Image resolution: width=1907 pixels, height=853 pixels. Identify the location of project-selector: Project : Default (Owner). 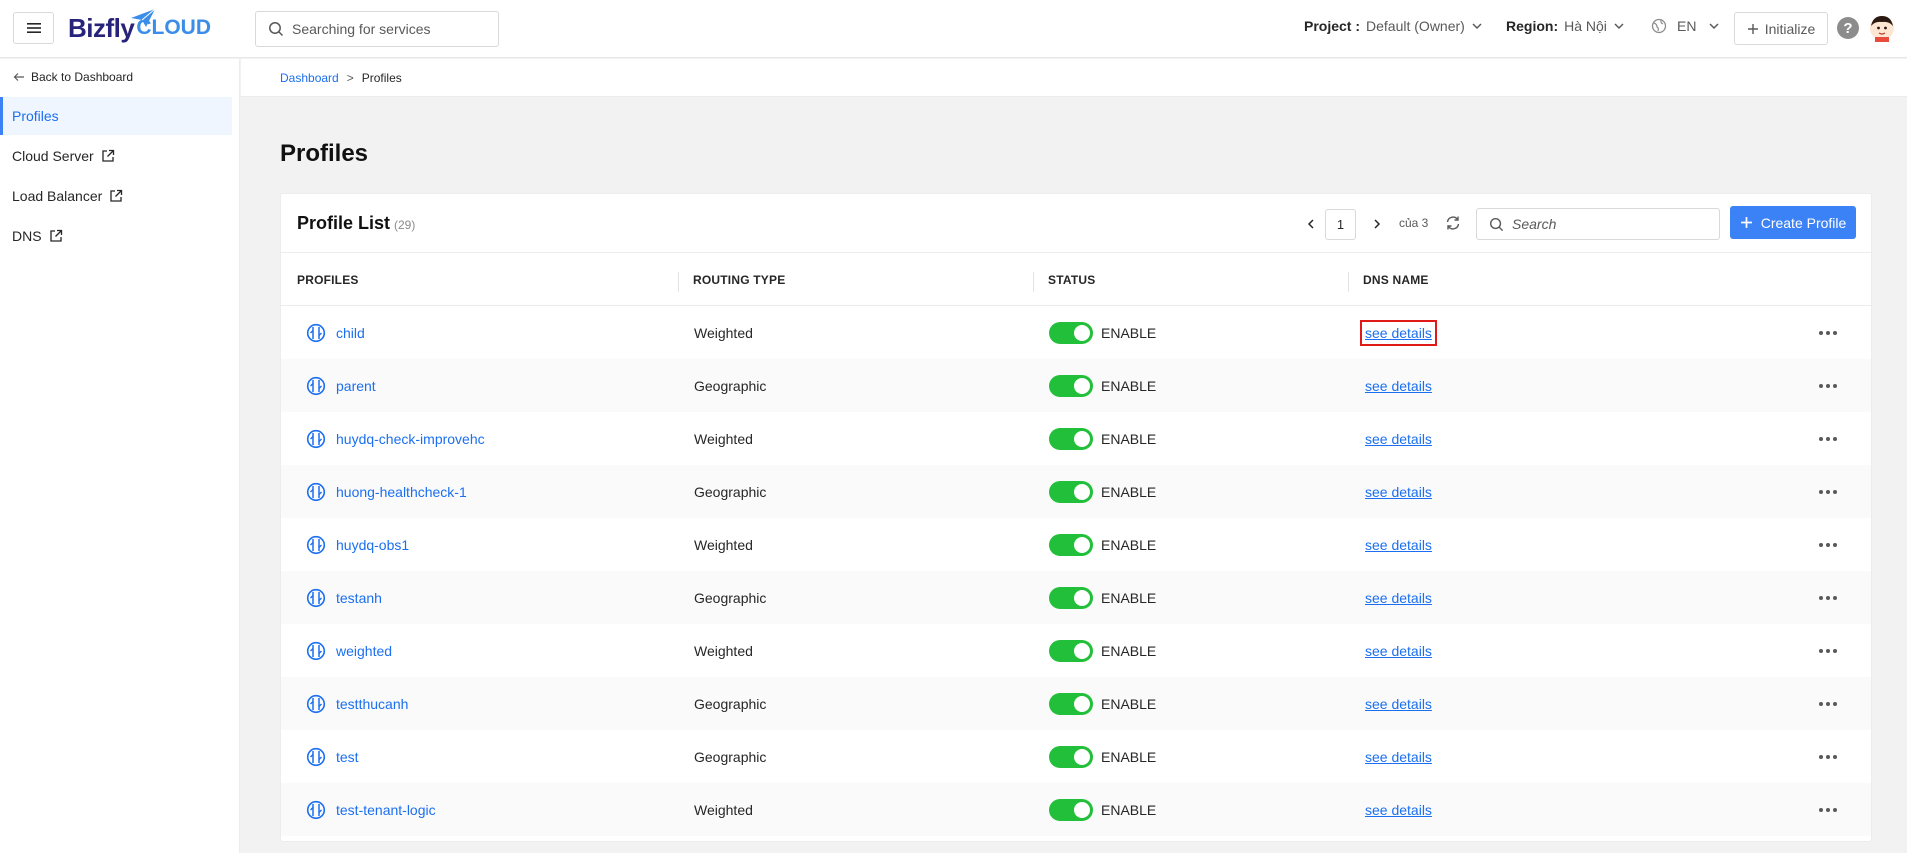
(1393, 26).